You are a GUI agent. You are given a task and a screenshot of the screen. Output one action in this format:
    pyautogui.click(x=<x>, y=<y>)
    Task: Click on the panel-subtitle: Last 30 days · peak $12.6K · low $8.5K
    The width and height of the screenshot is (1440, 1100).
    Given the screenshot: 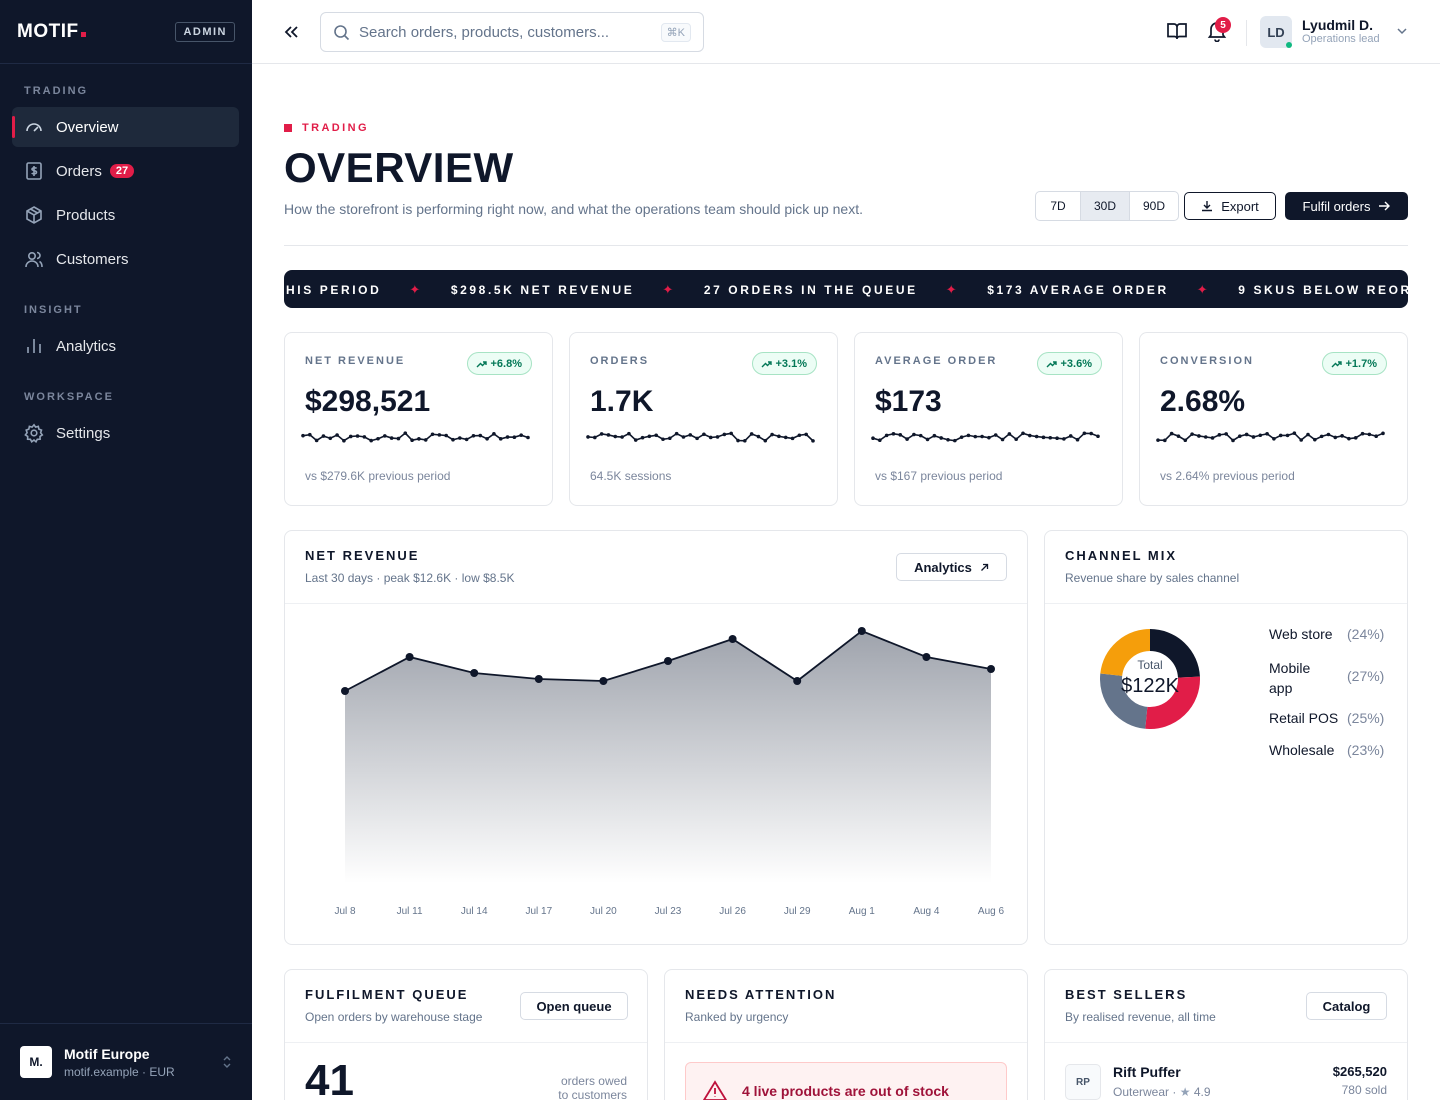 What is the action you would take?
    pyautogui.click(x=410, y=578)
    